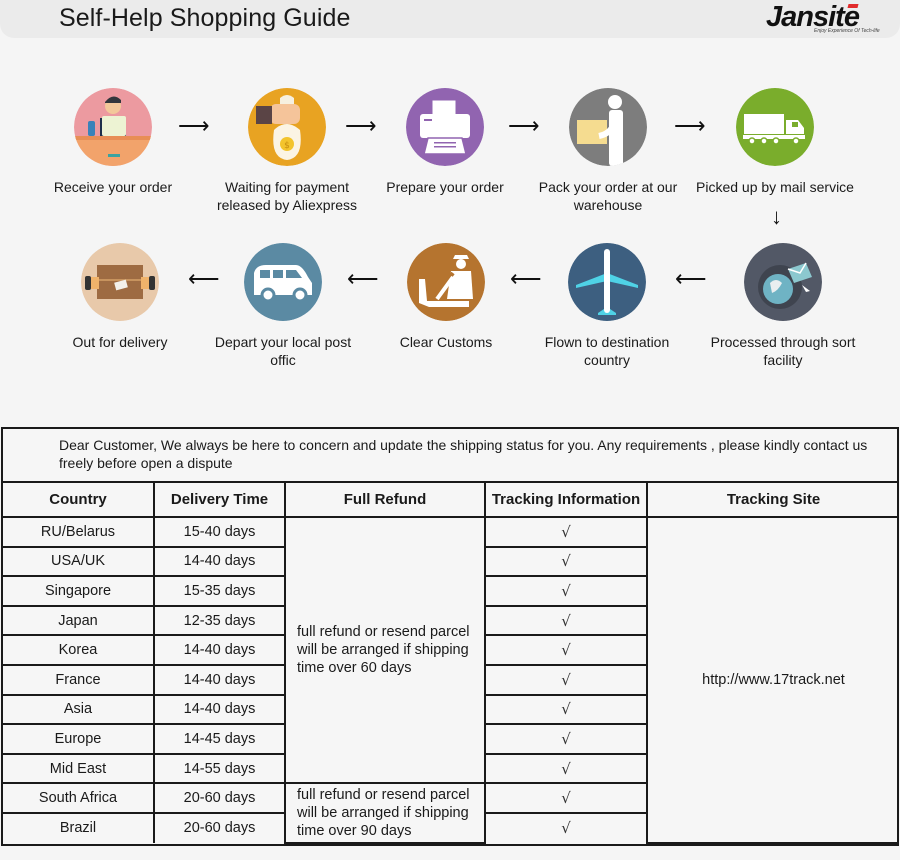 Image resolution: width=900 pixels, height=860 pixels. Describe the element at coordinates (847, 31) in the screenshot. I see `logo-tagline: Enjoy Experience Of Tech-life` at that location.